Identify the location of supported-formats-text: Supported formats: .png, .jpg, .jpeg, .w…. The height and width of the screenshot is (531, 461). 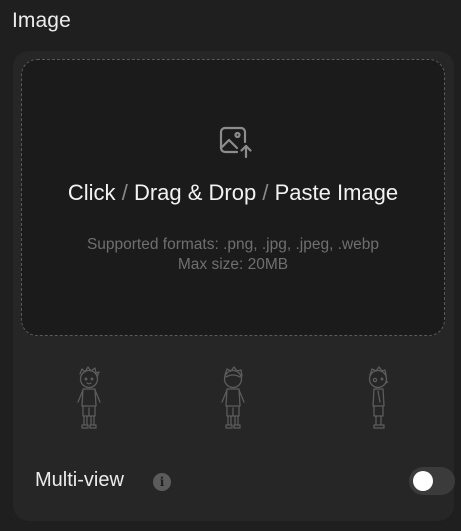
(233, 244).